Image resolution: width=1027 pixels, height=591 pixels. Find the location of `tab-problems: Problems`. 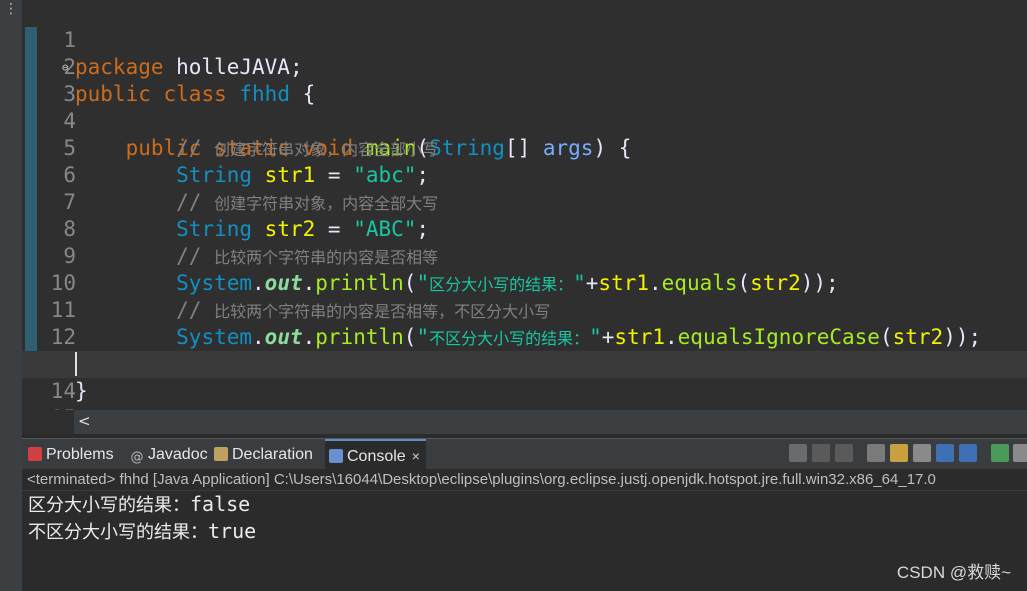

tab-problems: Problems is located at coordinates (71, 454).